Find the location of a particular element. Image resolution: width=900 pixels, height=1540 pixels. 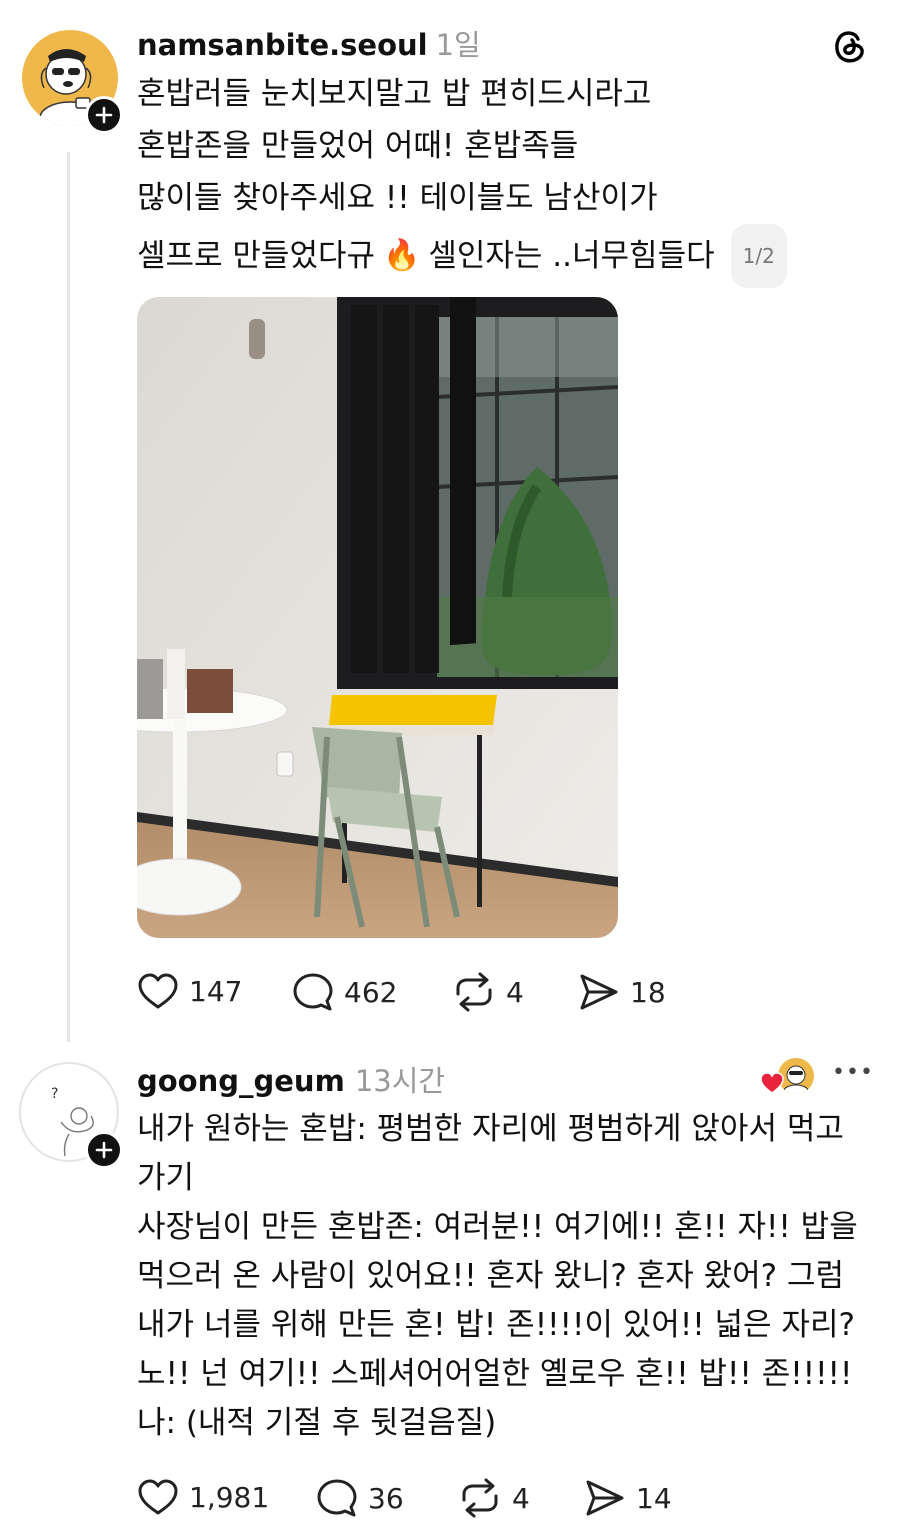

post2-line: 가기 is located at coordinates (166, 1178).